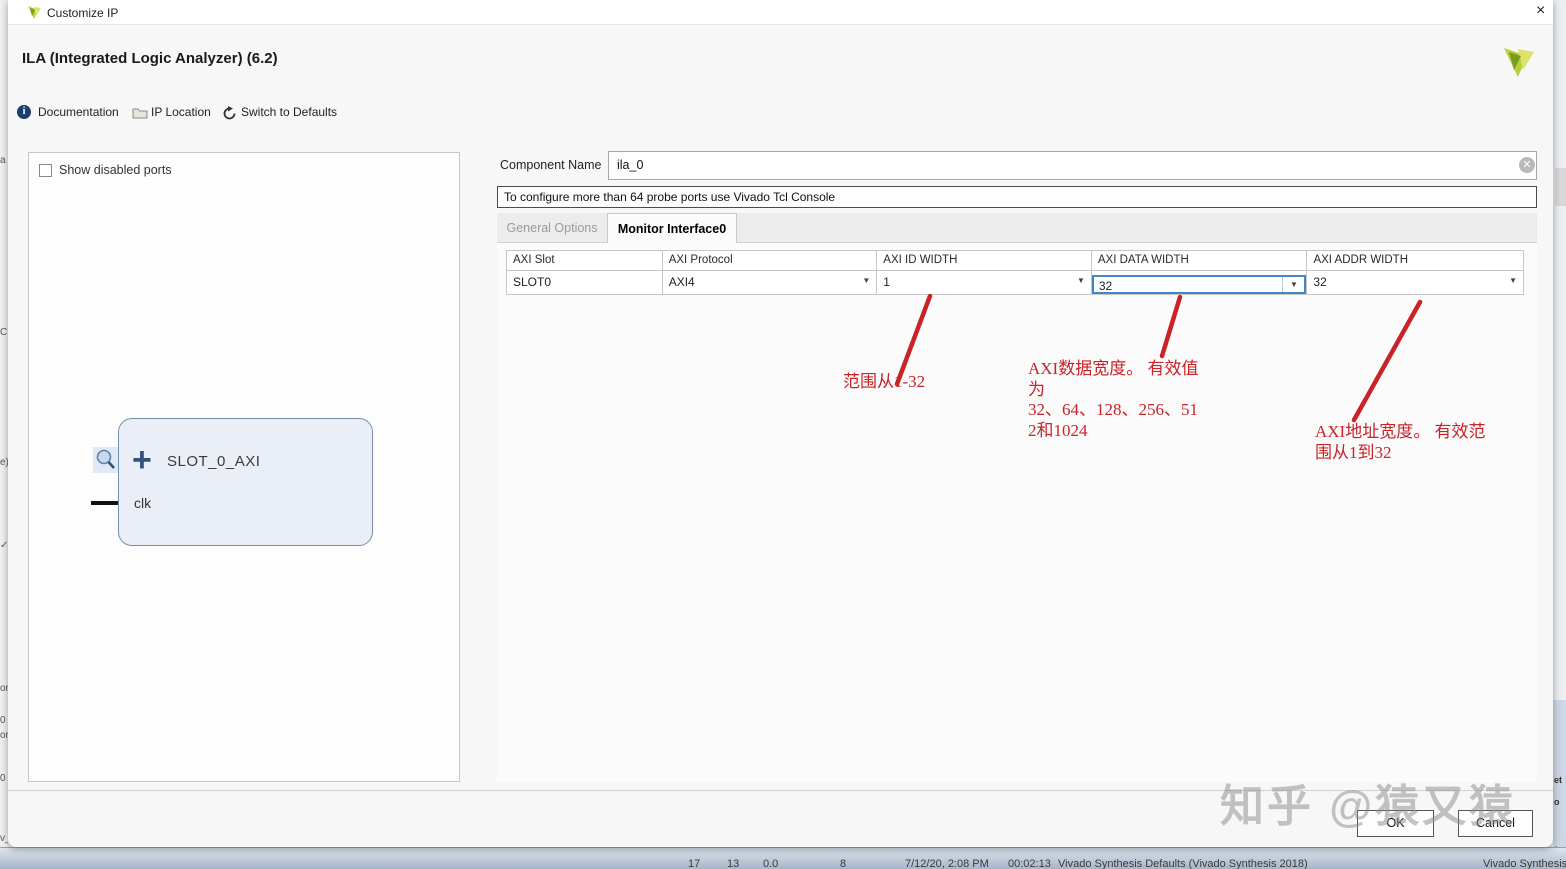  Describe the element at coordinates (780, 12) in the screenshot. I see `dialog-titlebar: Customize IP ×` at that location.